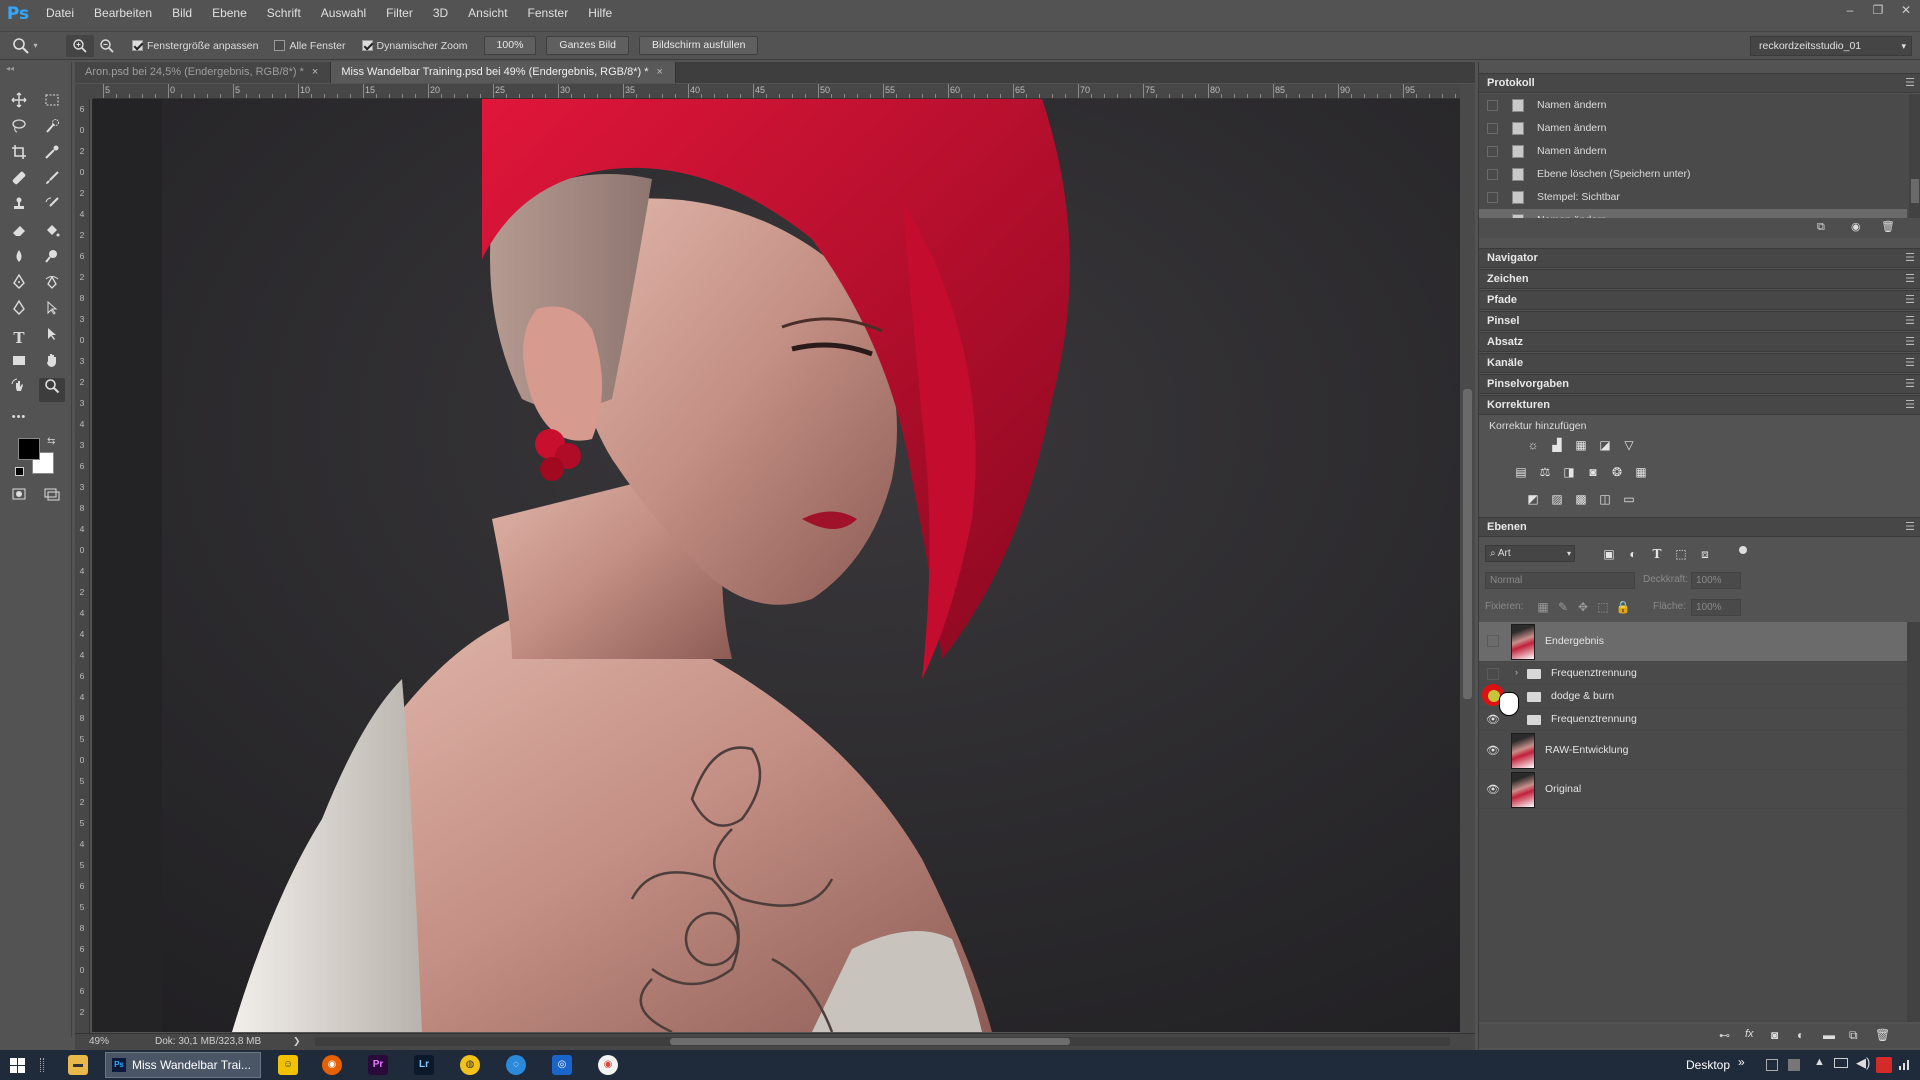 The image size is (1920, 1080). What do you see at coordinates (52, 498) in the screenshot?
I see `screen-mode-button` at bounding box center [52, 498].